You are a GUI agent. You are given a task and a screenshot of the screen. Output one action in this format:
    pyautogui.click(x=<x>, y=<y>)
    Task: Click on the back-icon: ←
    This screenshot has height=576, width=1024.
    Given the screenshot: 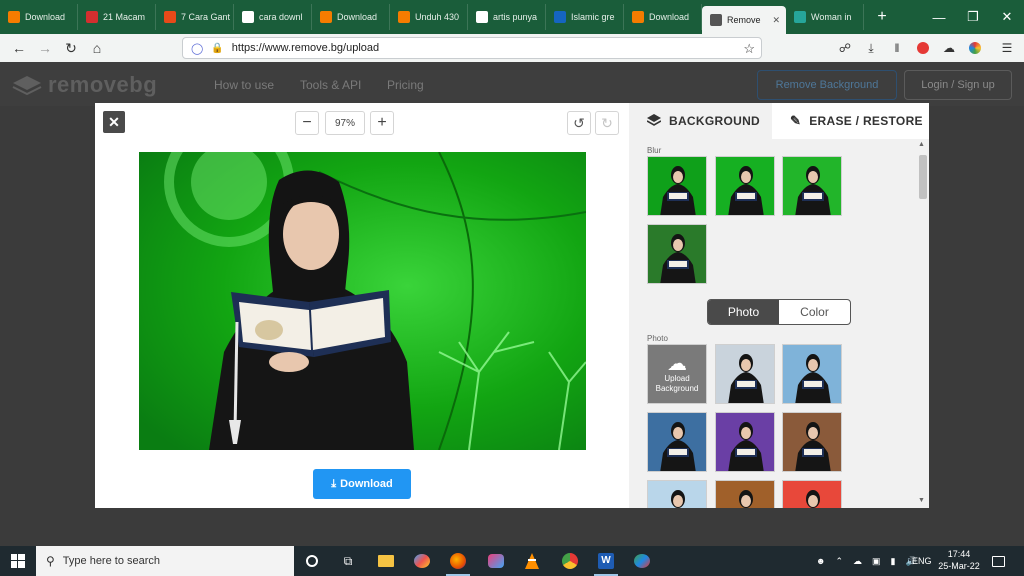 What is the action you would take?
    pyautogui.click(x=19, y=48)
    